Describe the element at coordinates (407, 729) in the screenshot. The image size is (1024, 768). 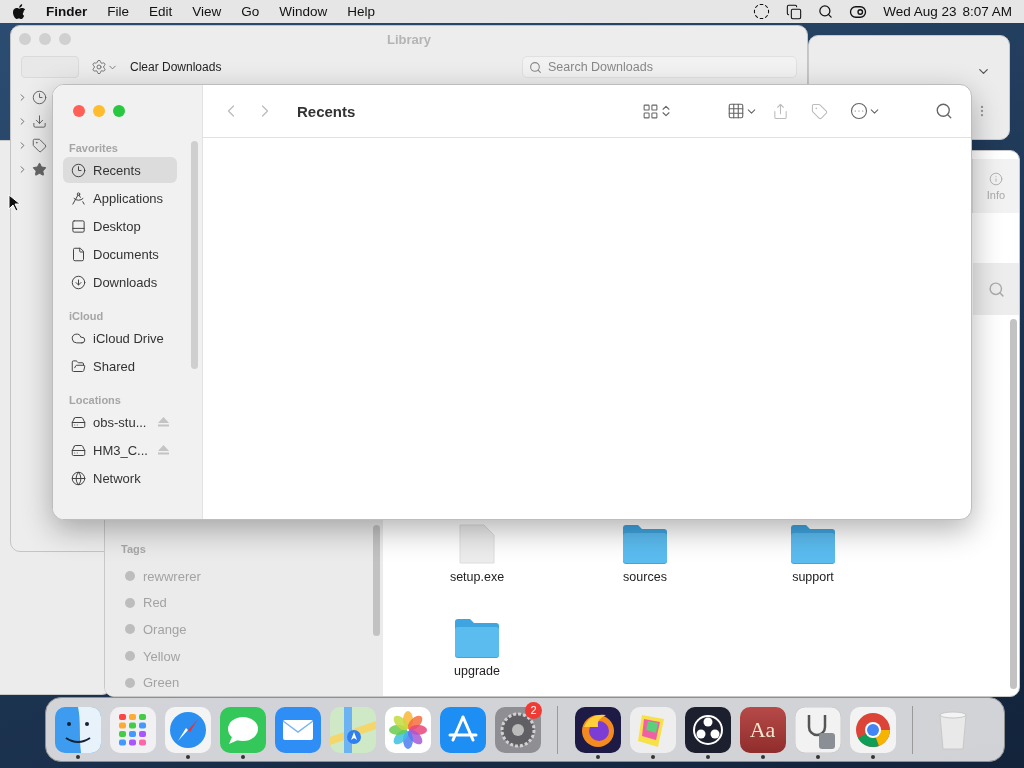
I see `flower-icon` at that location.